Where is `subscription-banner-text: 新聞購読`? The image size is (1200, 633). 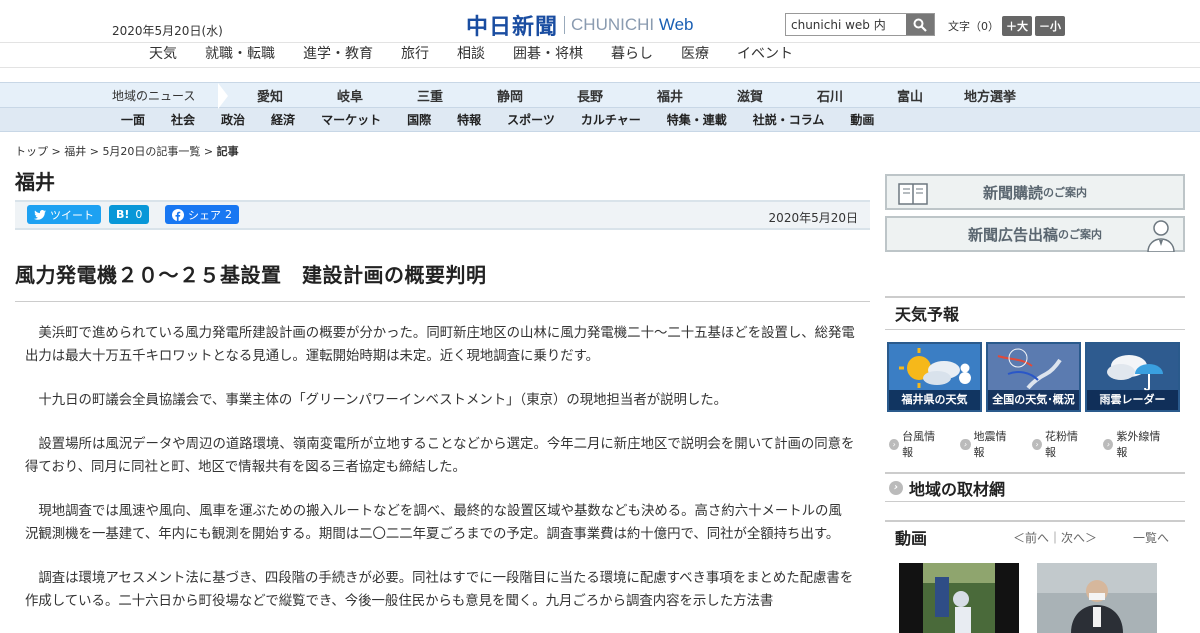
subscription-banner-text: 新聞購読 is located at coordinates (1012, 192).